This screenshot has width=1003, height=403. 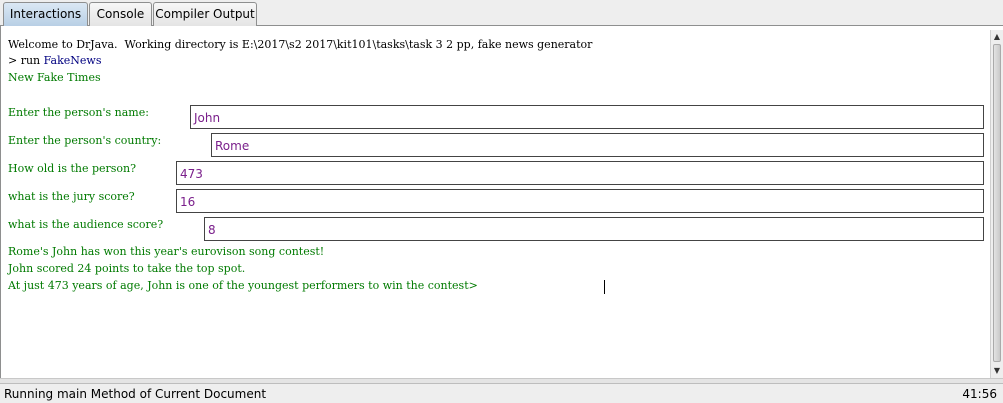 I want to click on text-caret, so click(x=604, y=287).